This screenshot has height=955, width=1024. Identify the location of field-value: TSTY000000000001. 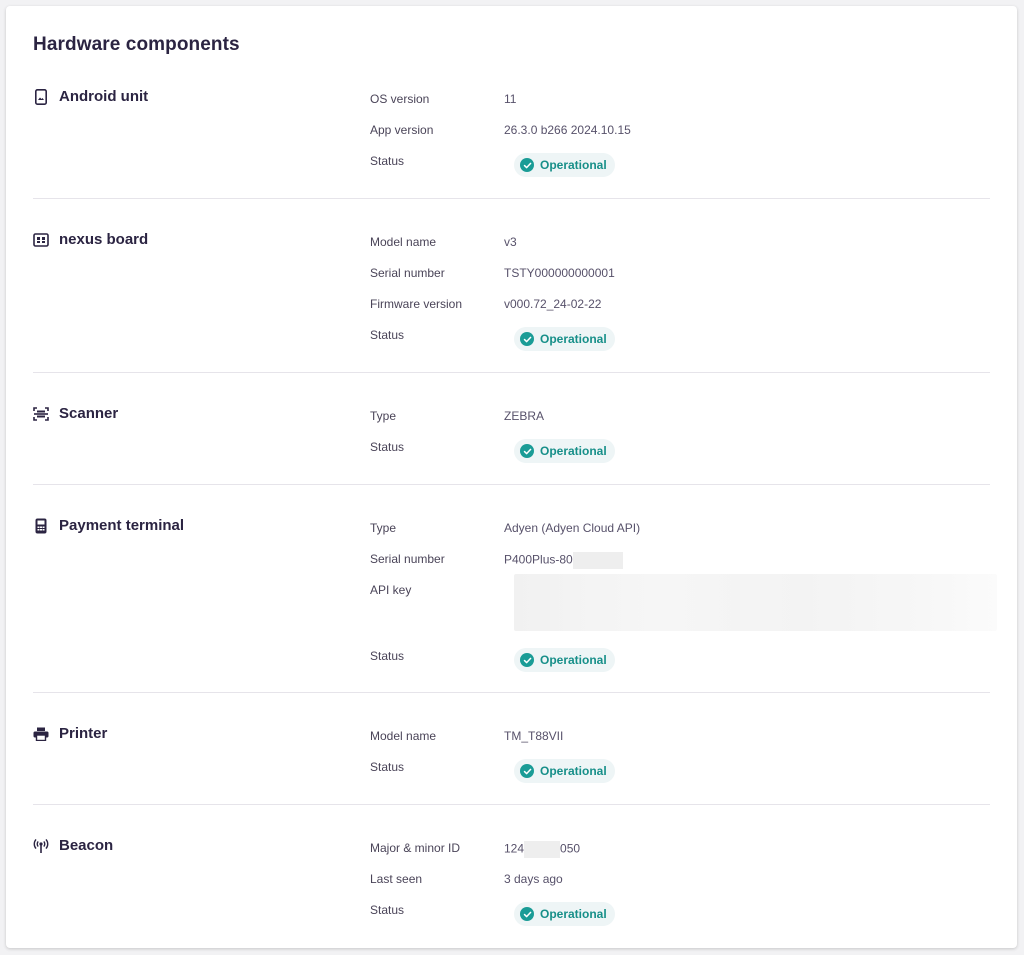
(559, 273).